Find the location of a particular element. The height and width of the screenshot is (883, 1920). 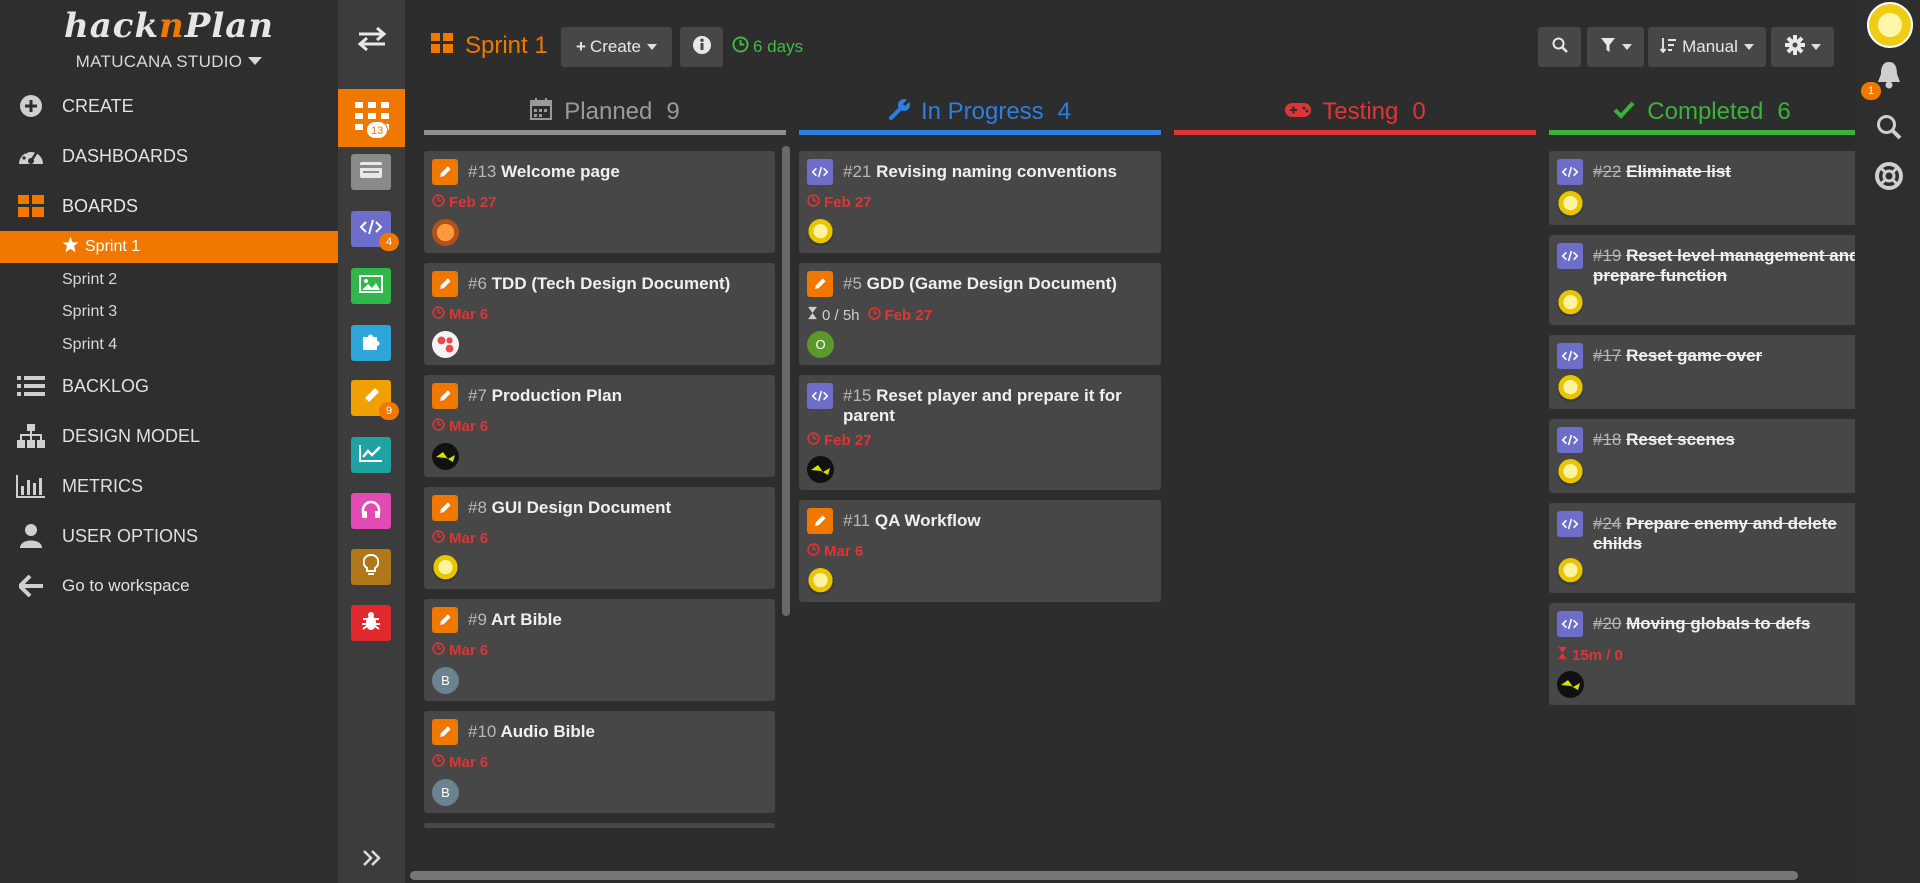

dashboard-icon is located at coordinates (31, 156).